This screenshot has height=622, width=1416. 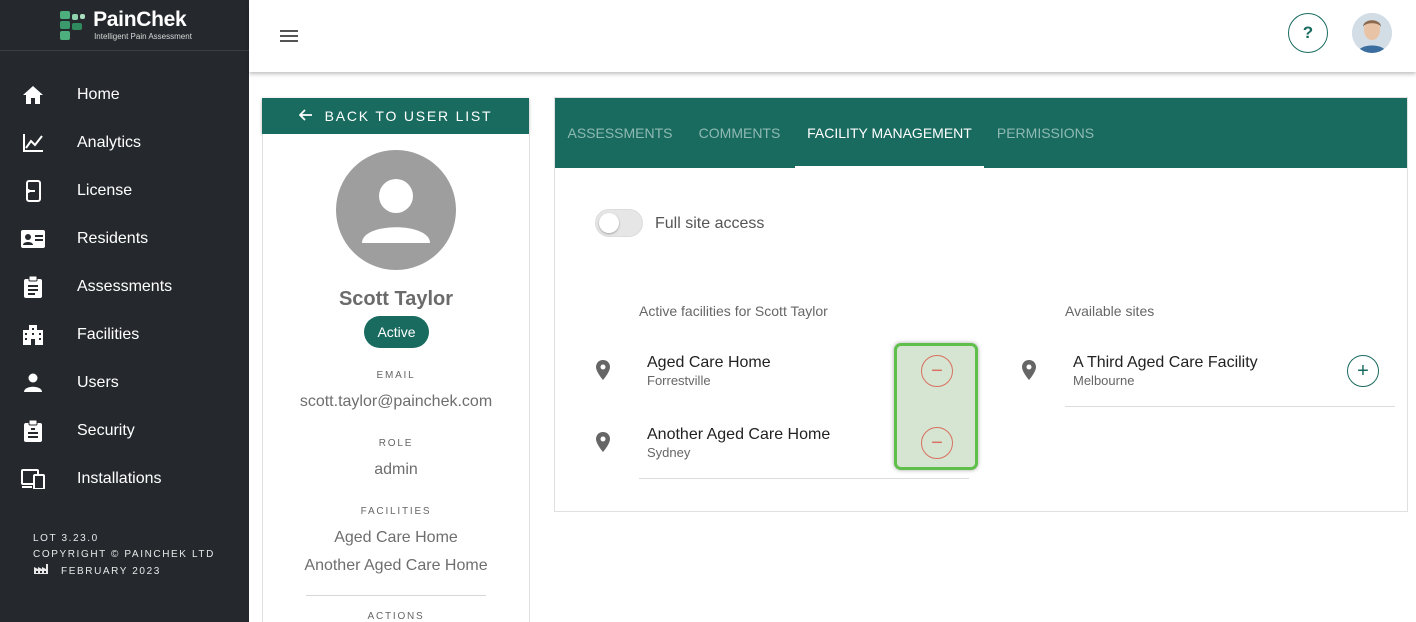 What do you see at coordinates (105, 190) in the screenshot?
I see `sidebar-item-label: License` at bounding box center [105, 190].